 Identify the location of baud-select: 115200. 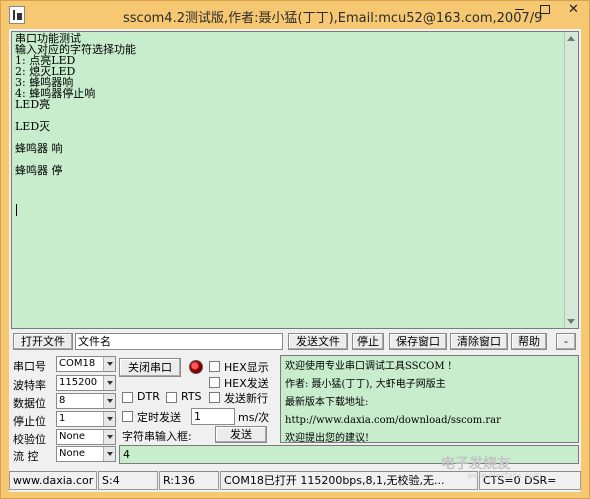
(86, 383).